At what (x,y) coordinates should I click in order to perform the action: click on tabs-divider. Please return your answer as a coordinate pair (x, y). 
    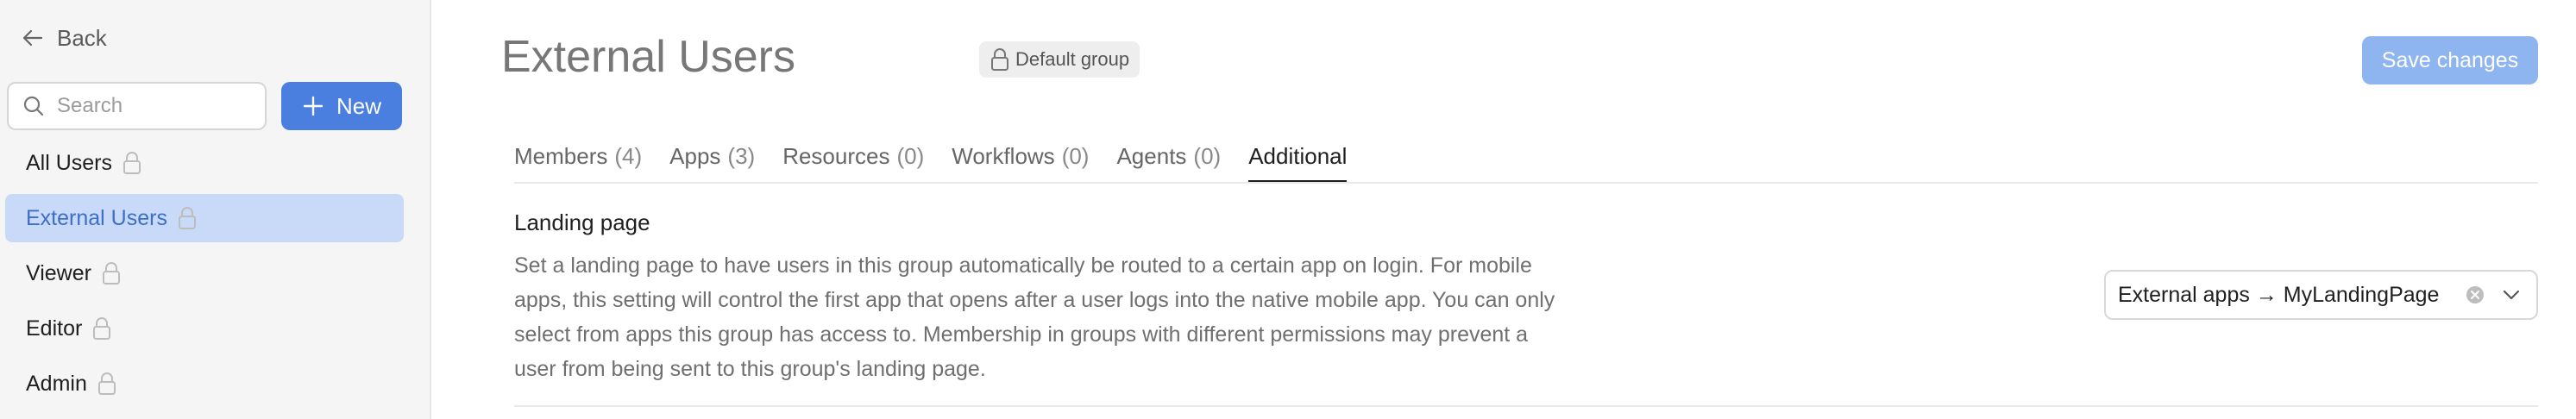
    Looking at the image, I should click on (1526, 183).